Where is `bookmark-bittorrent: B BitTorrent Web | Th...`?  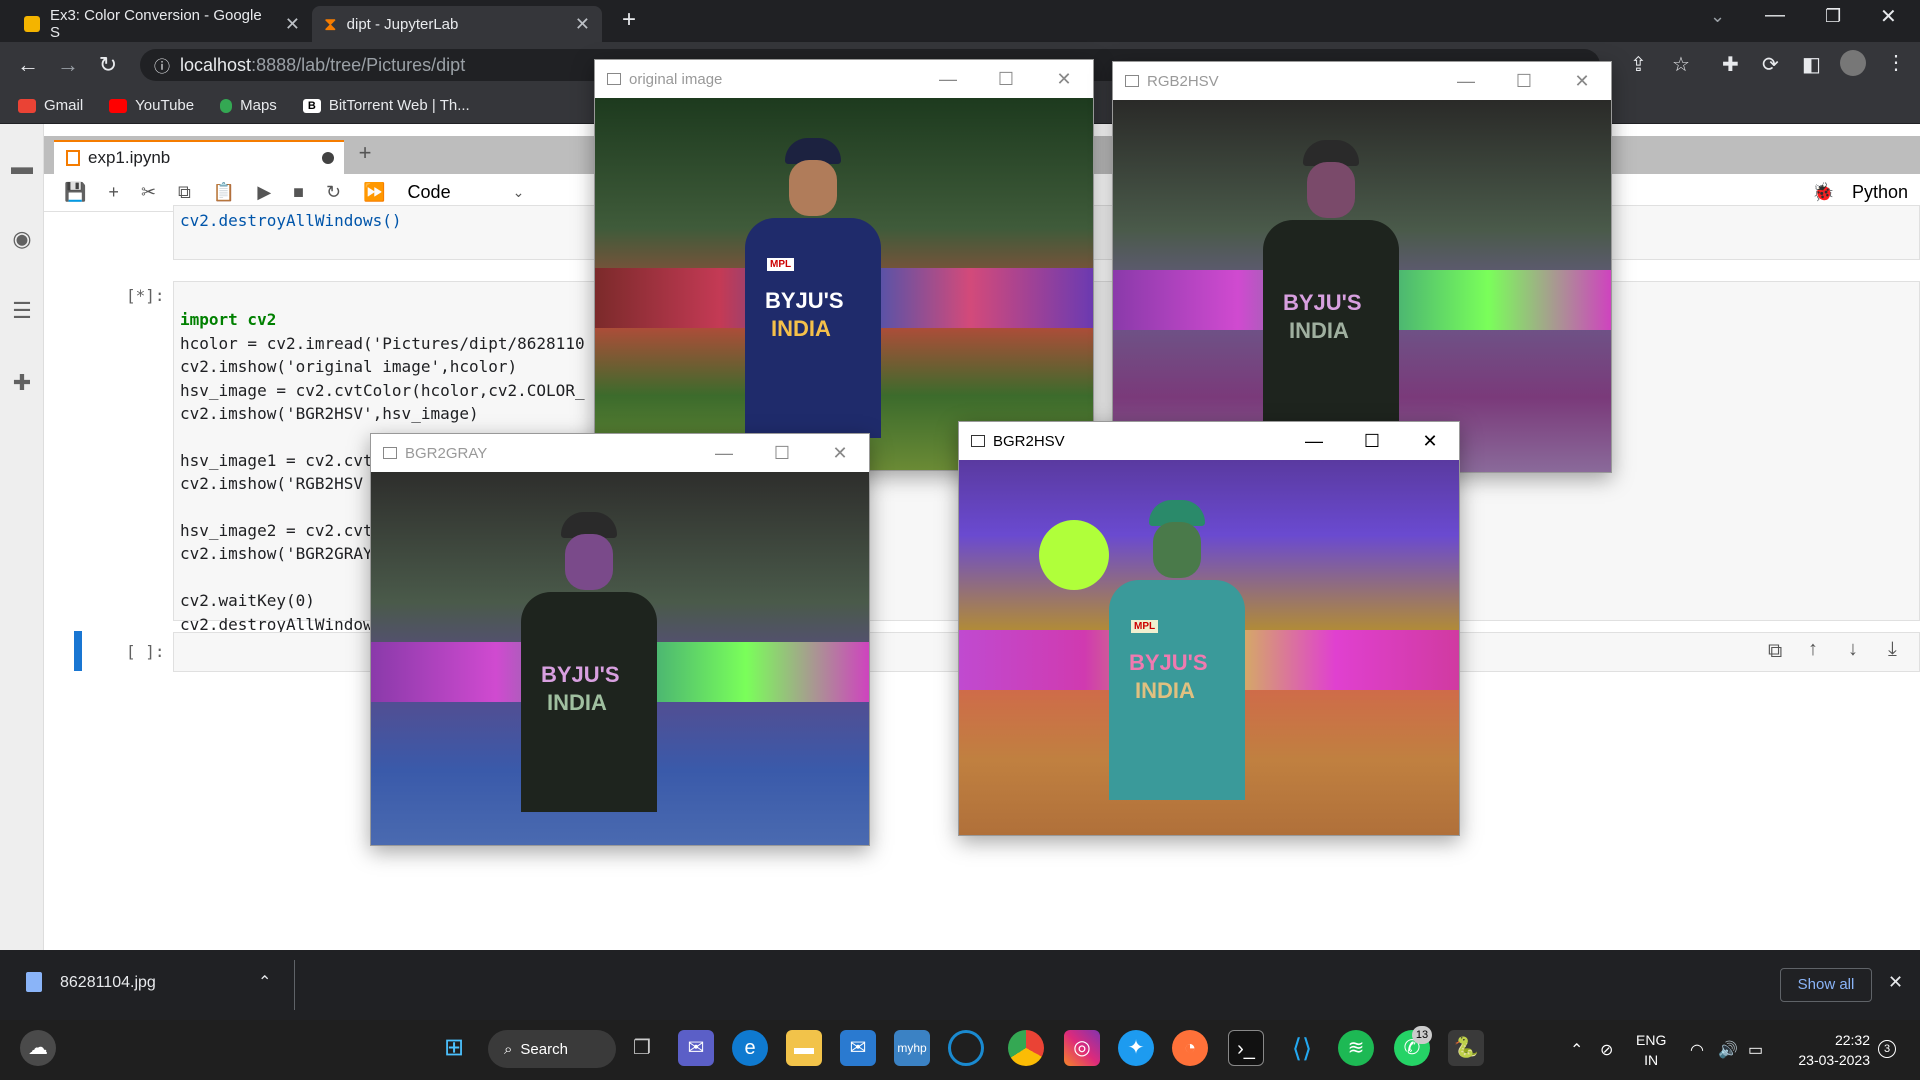 bookmark-bittorrent: B BitTorrent Web | Th... is located at coordinates (386, 105).